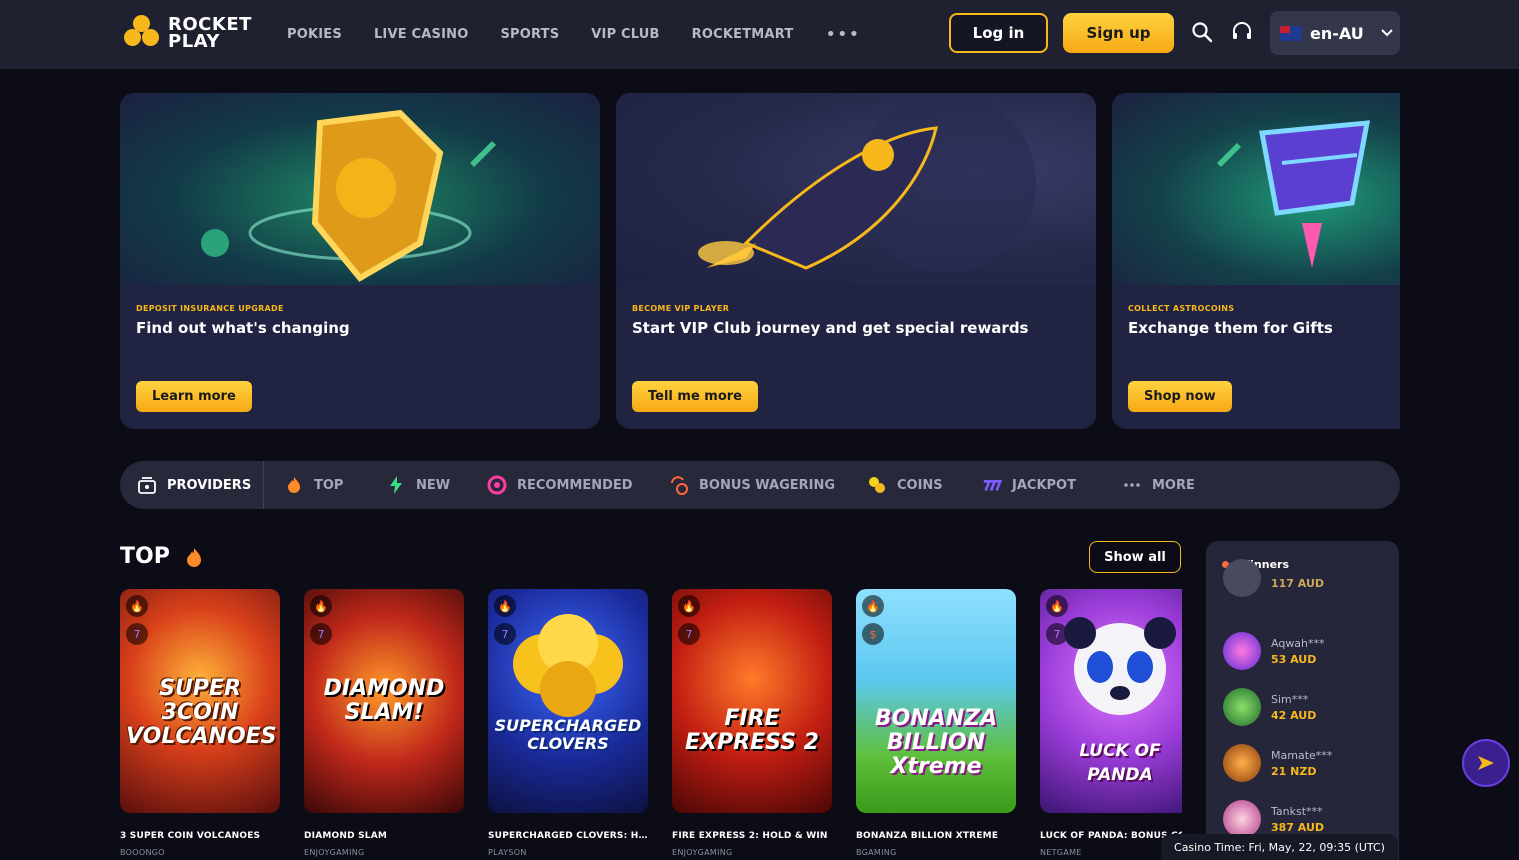  Describe the element at coordinates (194, 396) in the screenshot. I see `learn-more-button: Learn more` at that location.